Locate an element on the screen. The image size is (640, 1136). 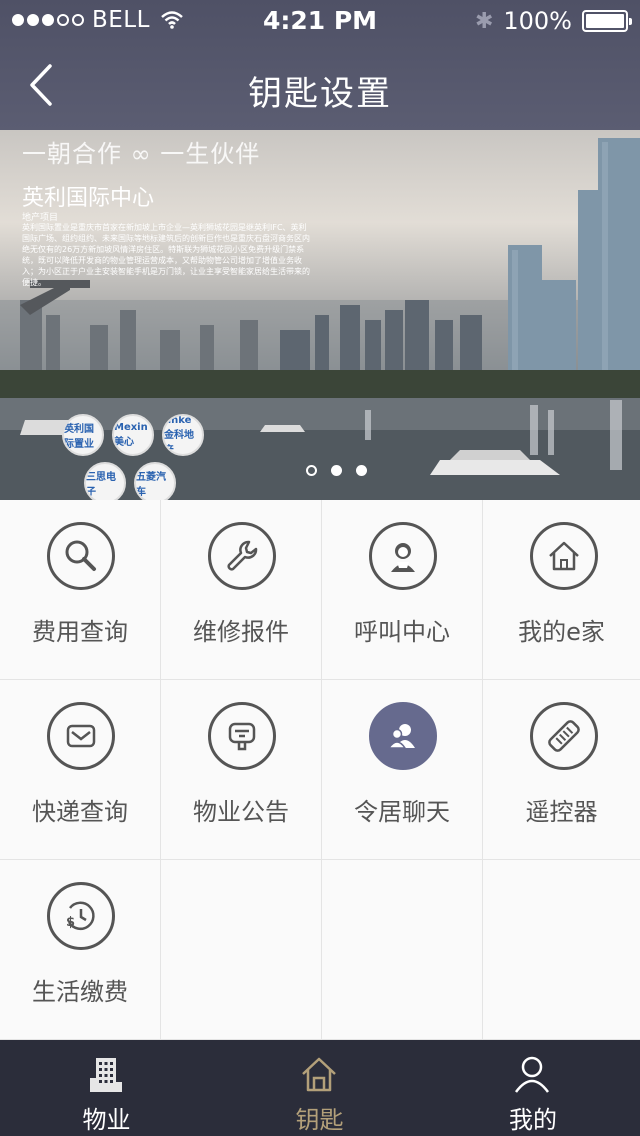
envelope-icon is located at coordinates (81, 736).